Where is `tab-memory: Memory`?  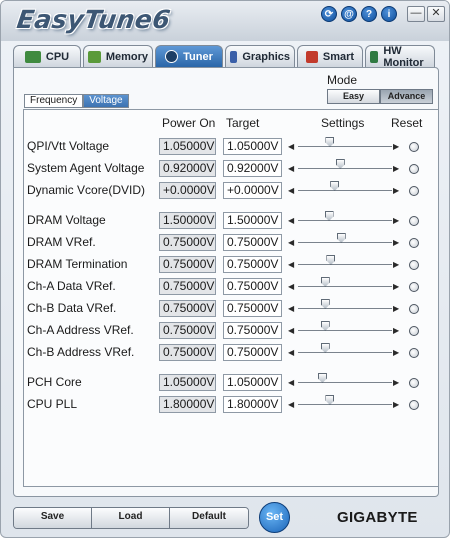 tab-memory: Memory is located at coordinates (118, 56).